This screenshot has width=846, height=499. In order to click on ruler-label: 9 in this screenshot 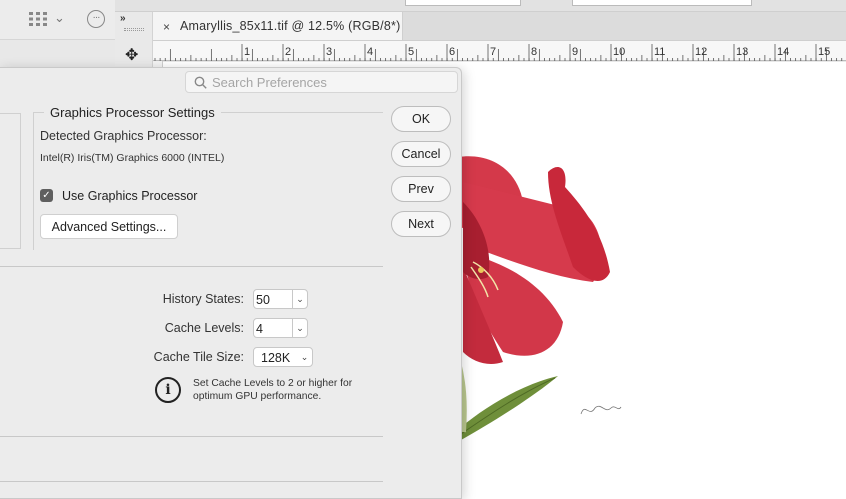, I will do `click(575, 52)`.